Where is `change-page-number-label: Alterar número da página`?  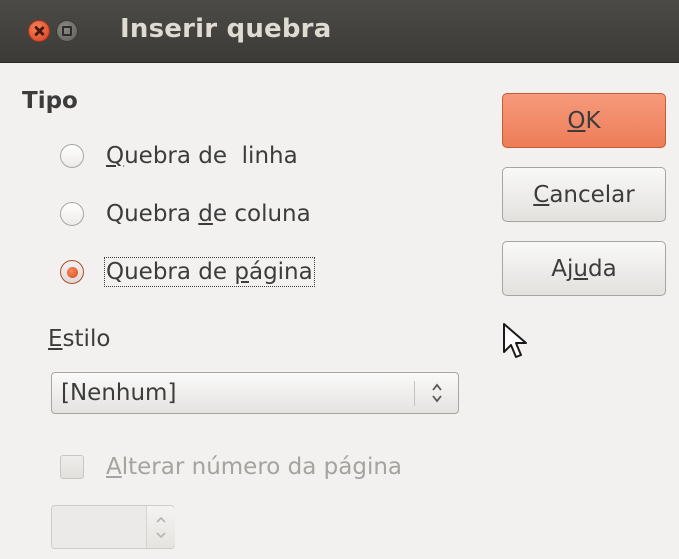
change-page-number-label: Alterar número da página is located at coordinates (254, 467).